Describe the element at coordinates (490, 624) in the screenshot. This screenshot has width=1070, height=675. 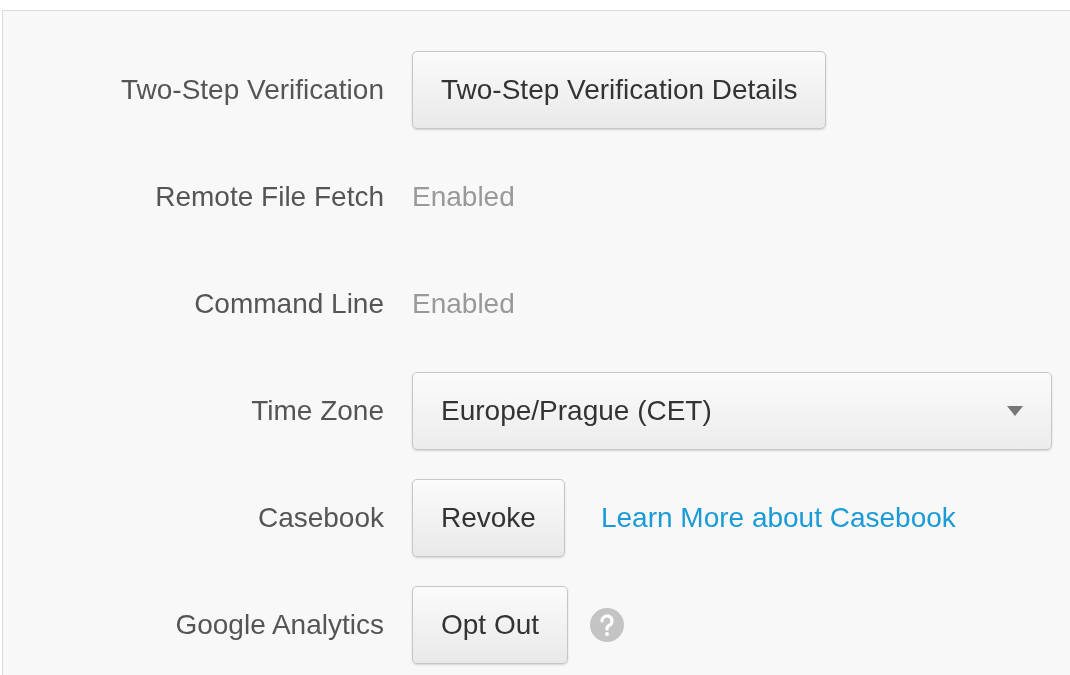
I see `action-button: Opt Out` at that location.